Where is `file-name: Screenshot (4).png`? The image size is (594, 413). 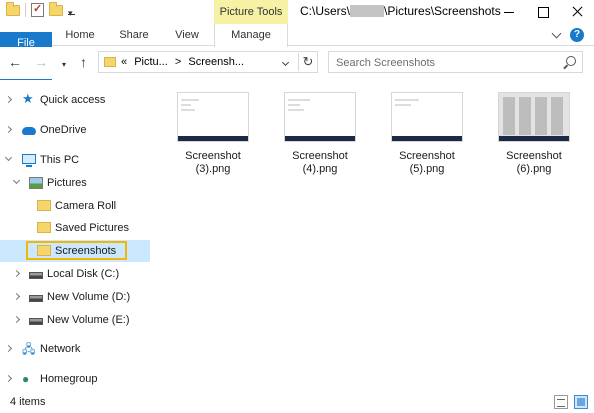 file-name: Screenshot (4).png is located at coordinates (320, 163).